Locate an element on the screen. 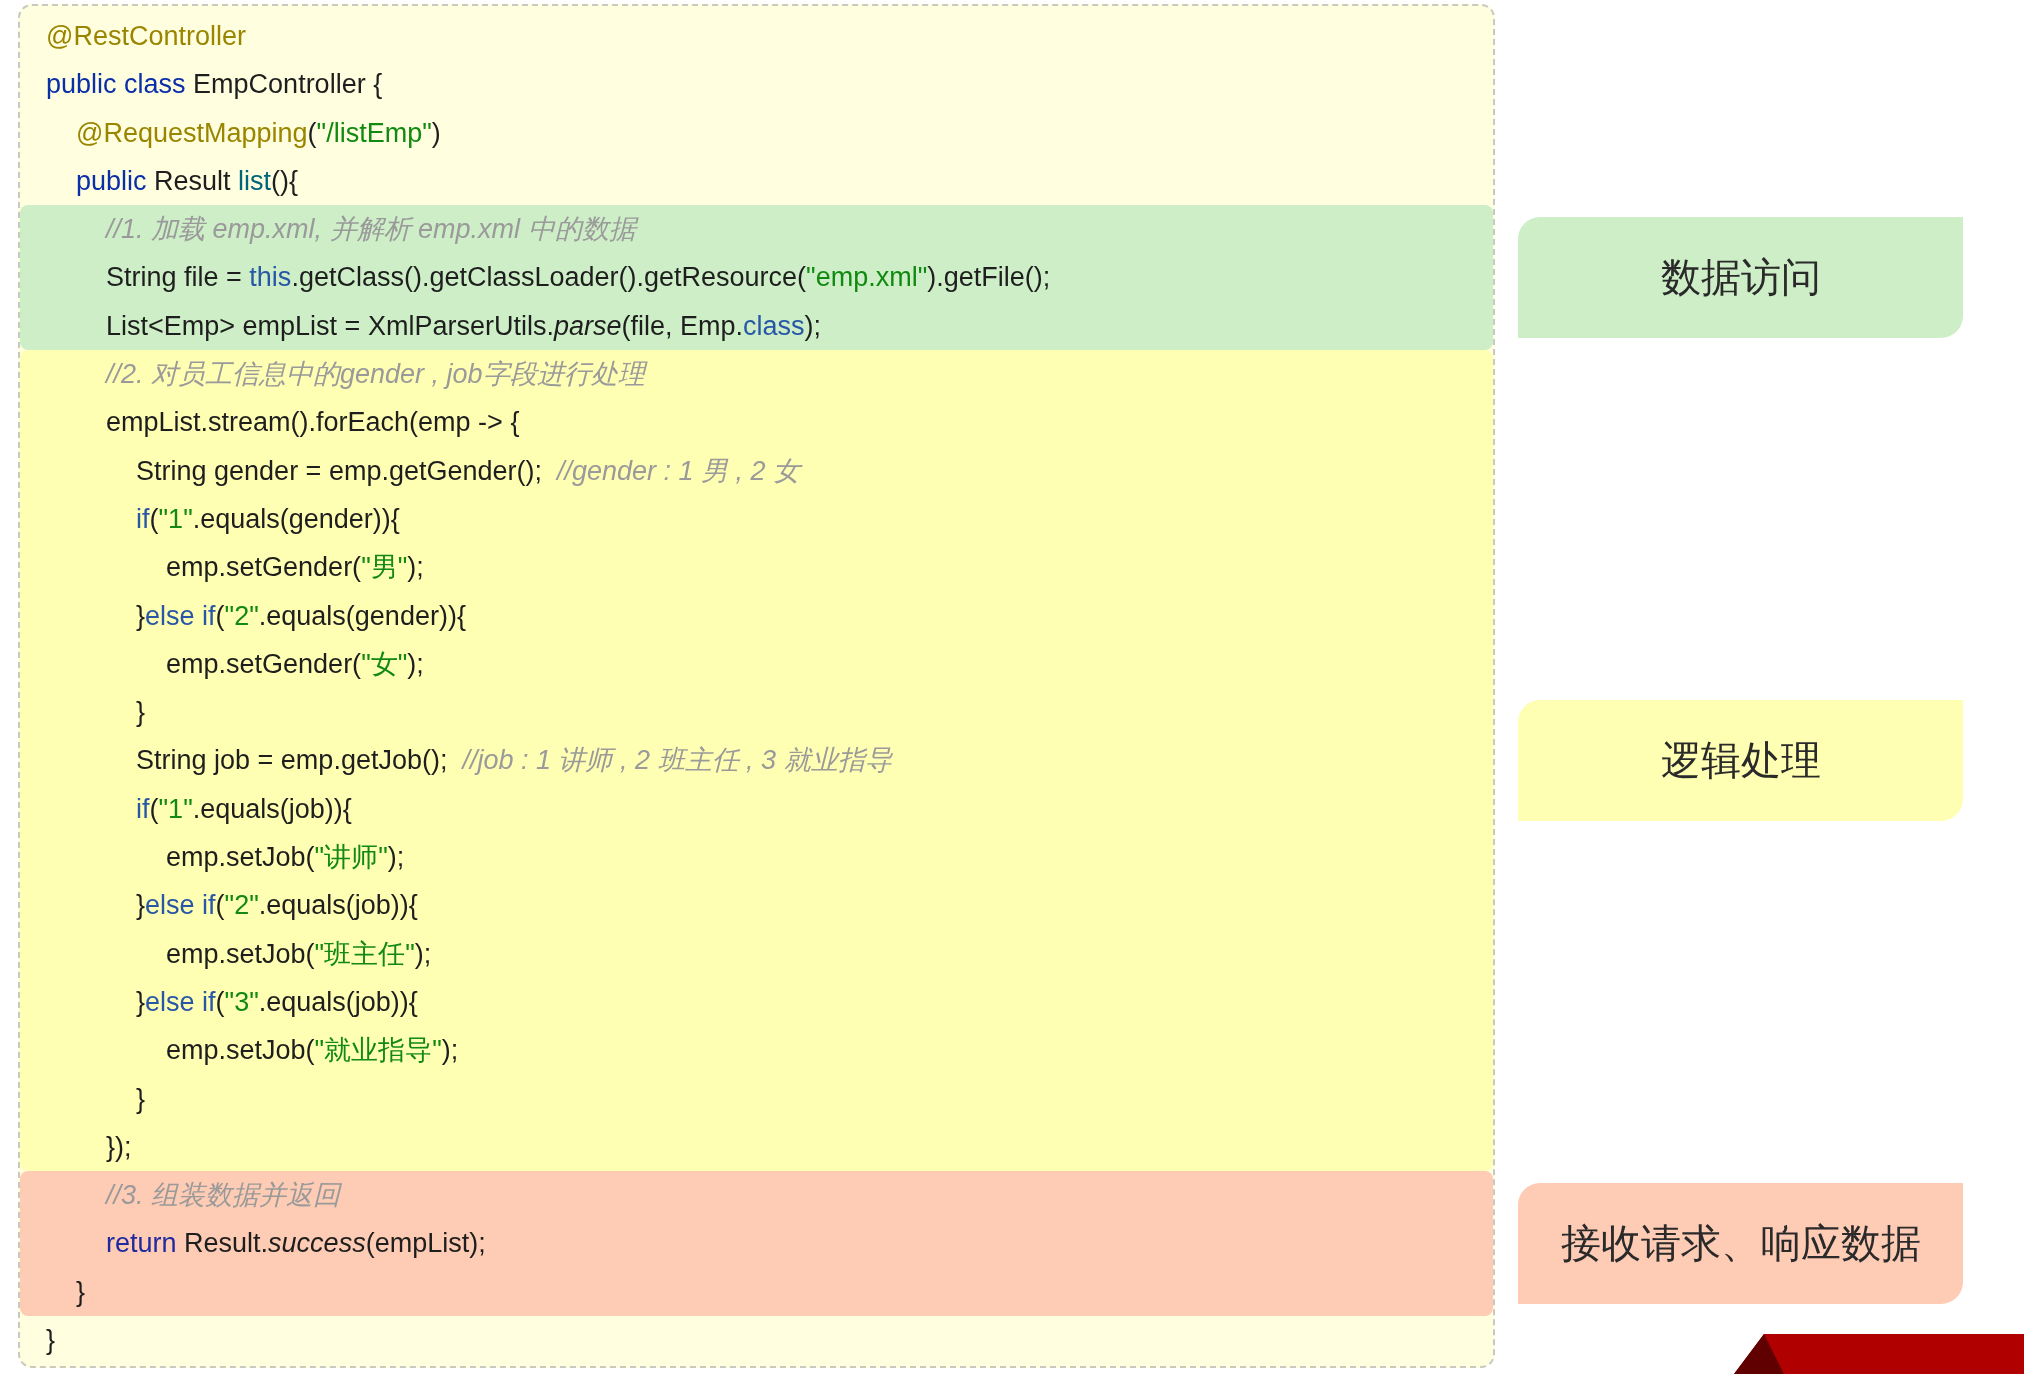 Image resolution: width=2024 pixels, height=1374 pixels. code-line: return Result.success(empList); is located at coordinates (296, 1244).